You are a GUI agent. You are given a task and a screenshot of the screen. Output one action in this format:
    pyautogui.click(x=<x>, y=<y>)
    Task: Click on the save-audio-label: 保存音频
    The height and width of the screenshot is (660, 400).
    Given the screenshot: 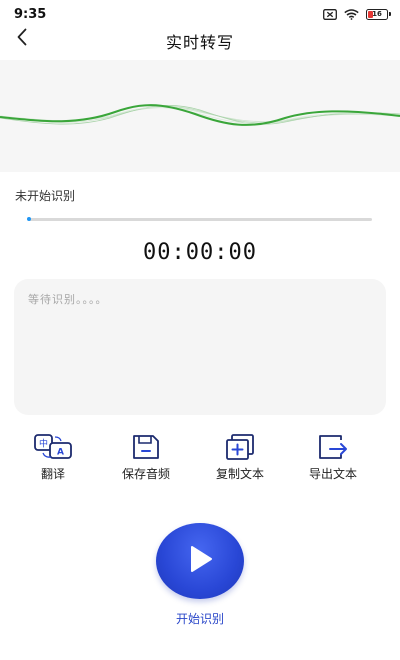 What is the action you would take?
    pyautogui.click(x=145, y=474)
    